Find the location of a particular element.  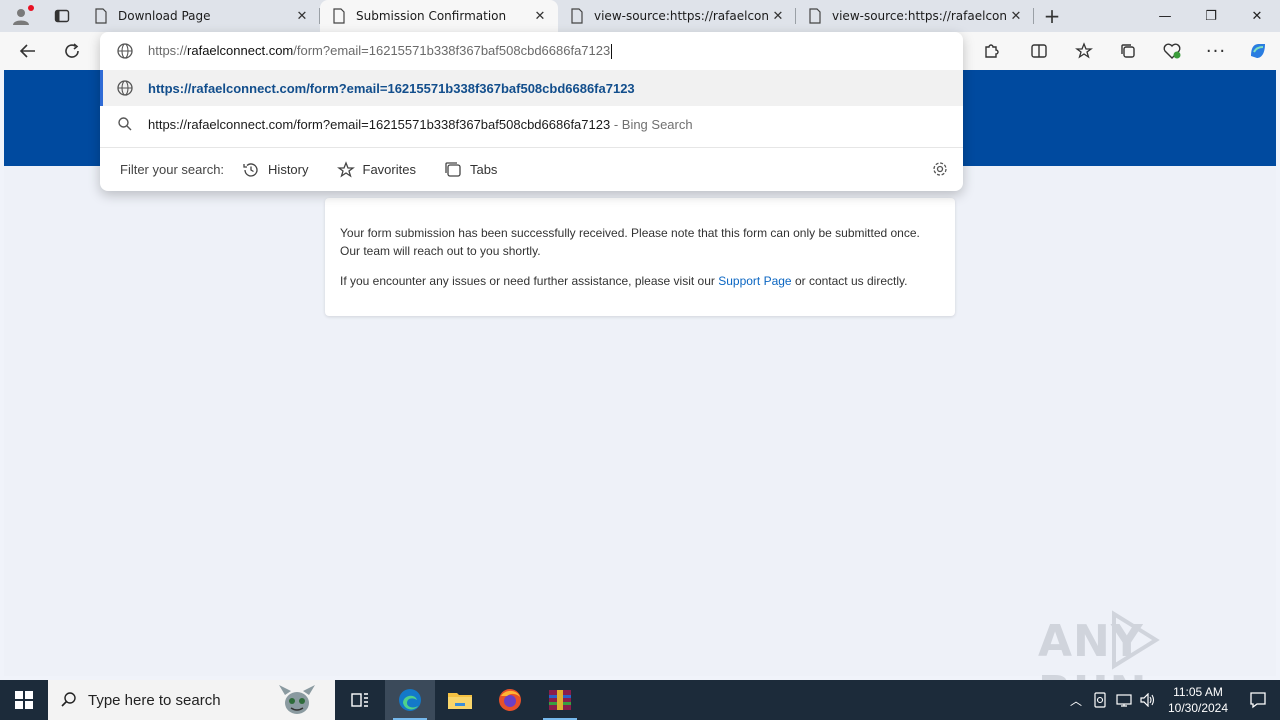

filter-history: History is located at coordinates (275, 170).